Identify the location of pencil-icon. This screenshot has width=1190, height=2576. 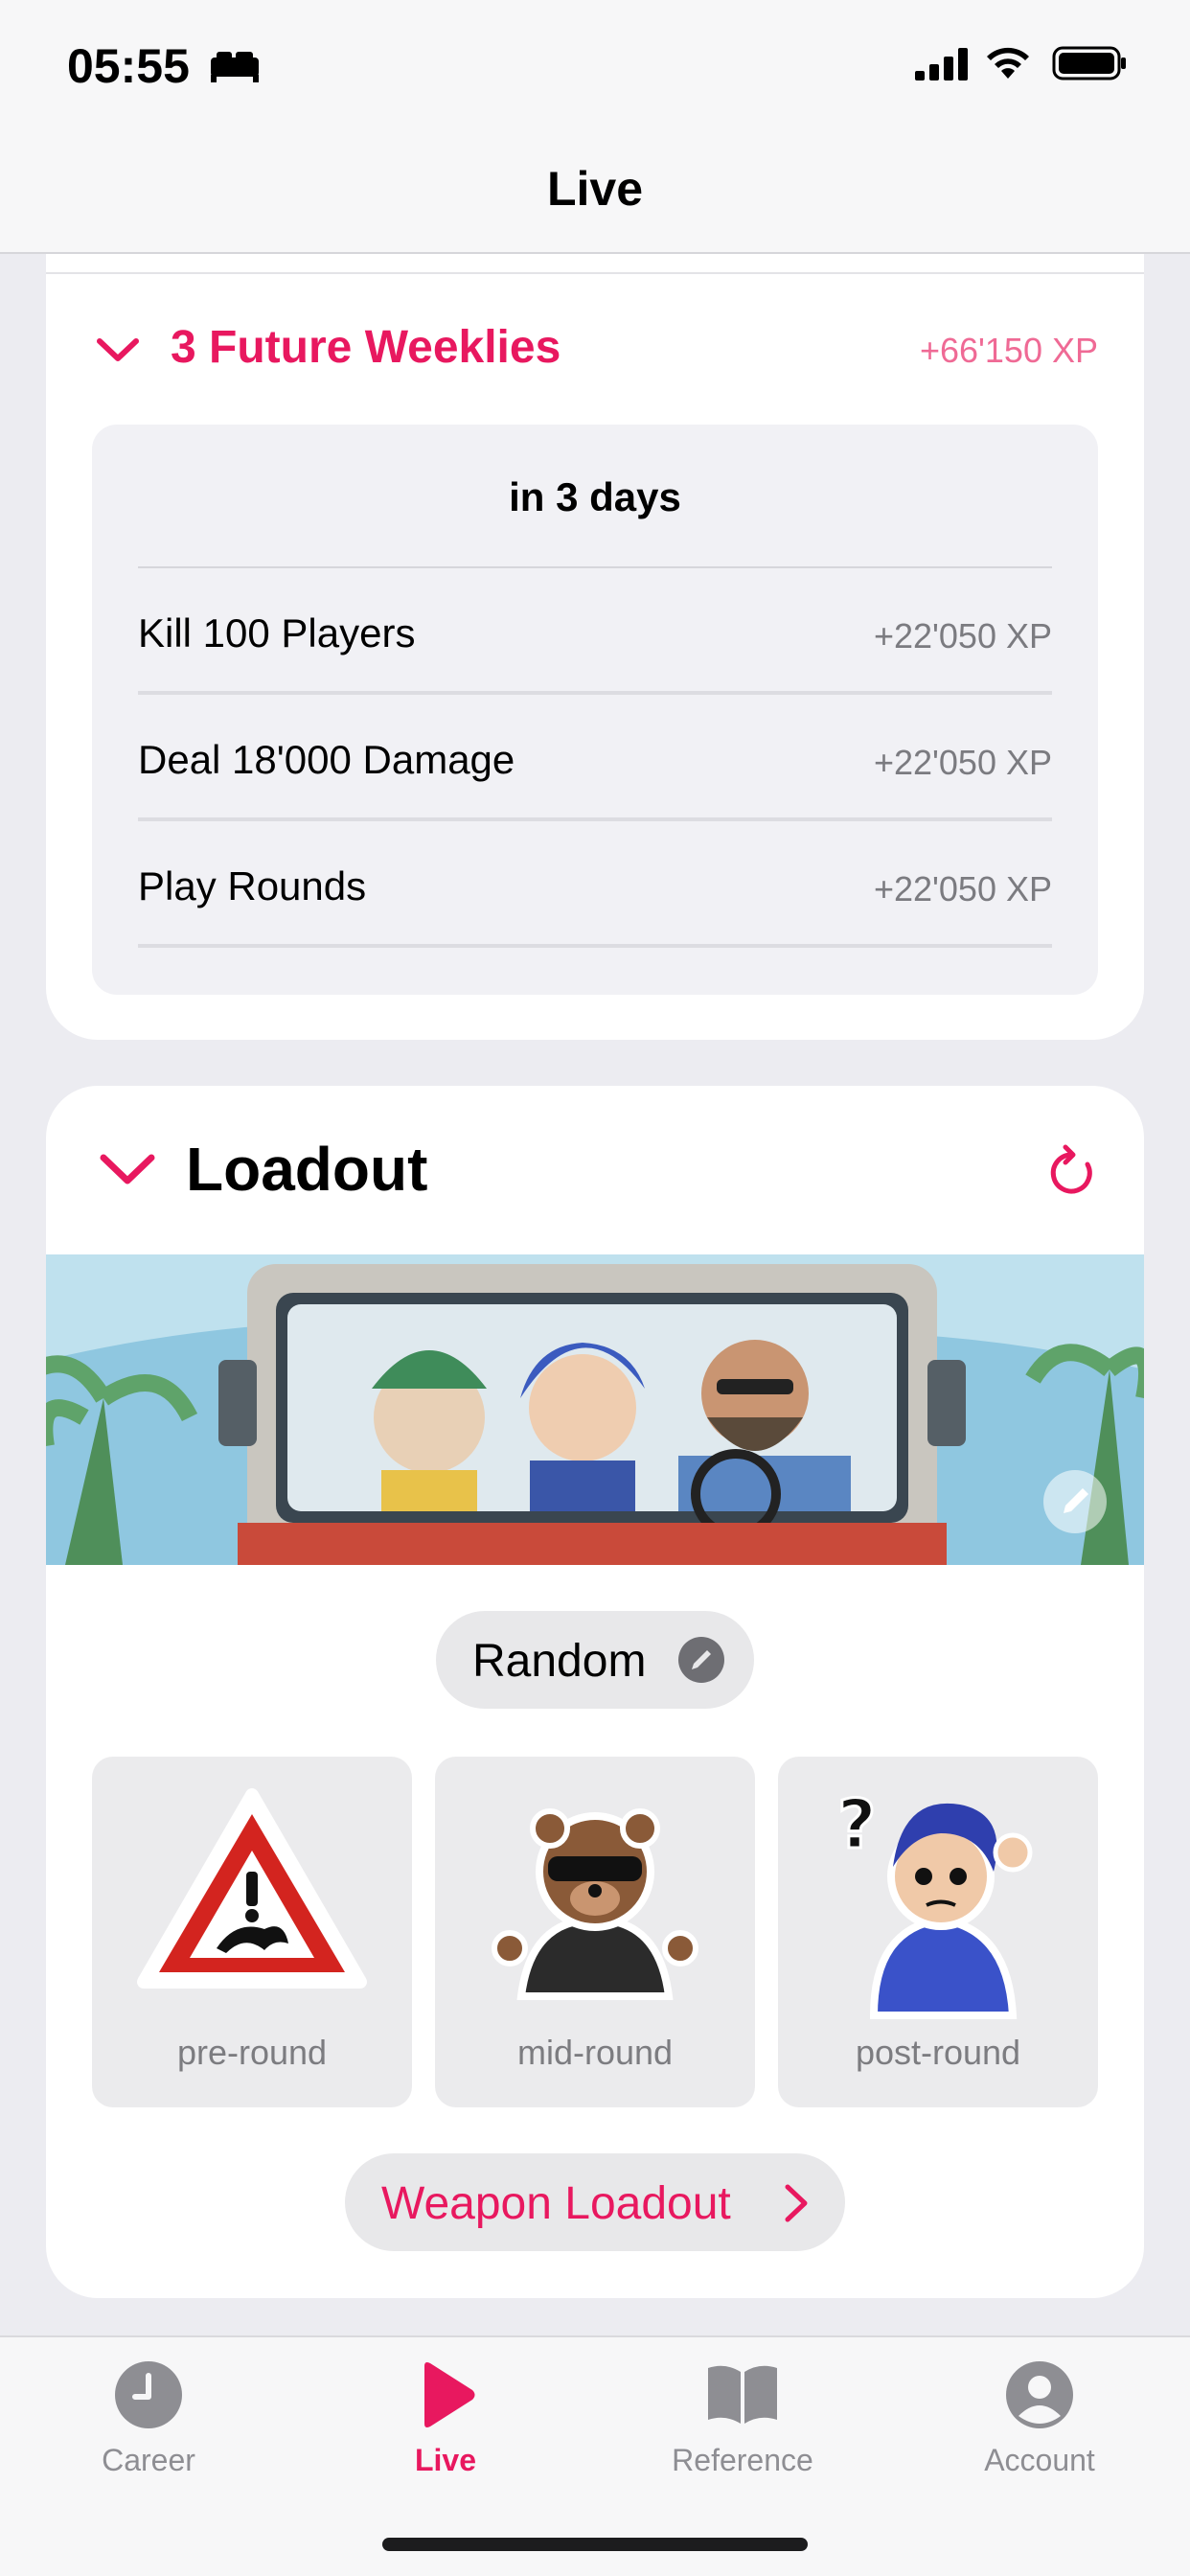
(701, 1660).